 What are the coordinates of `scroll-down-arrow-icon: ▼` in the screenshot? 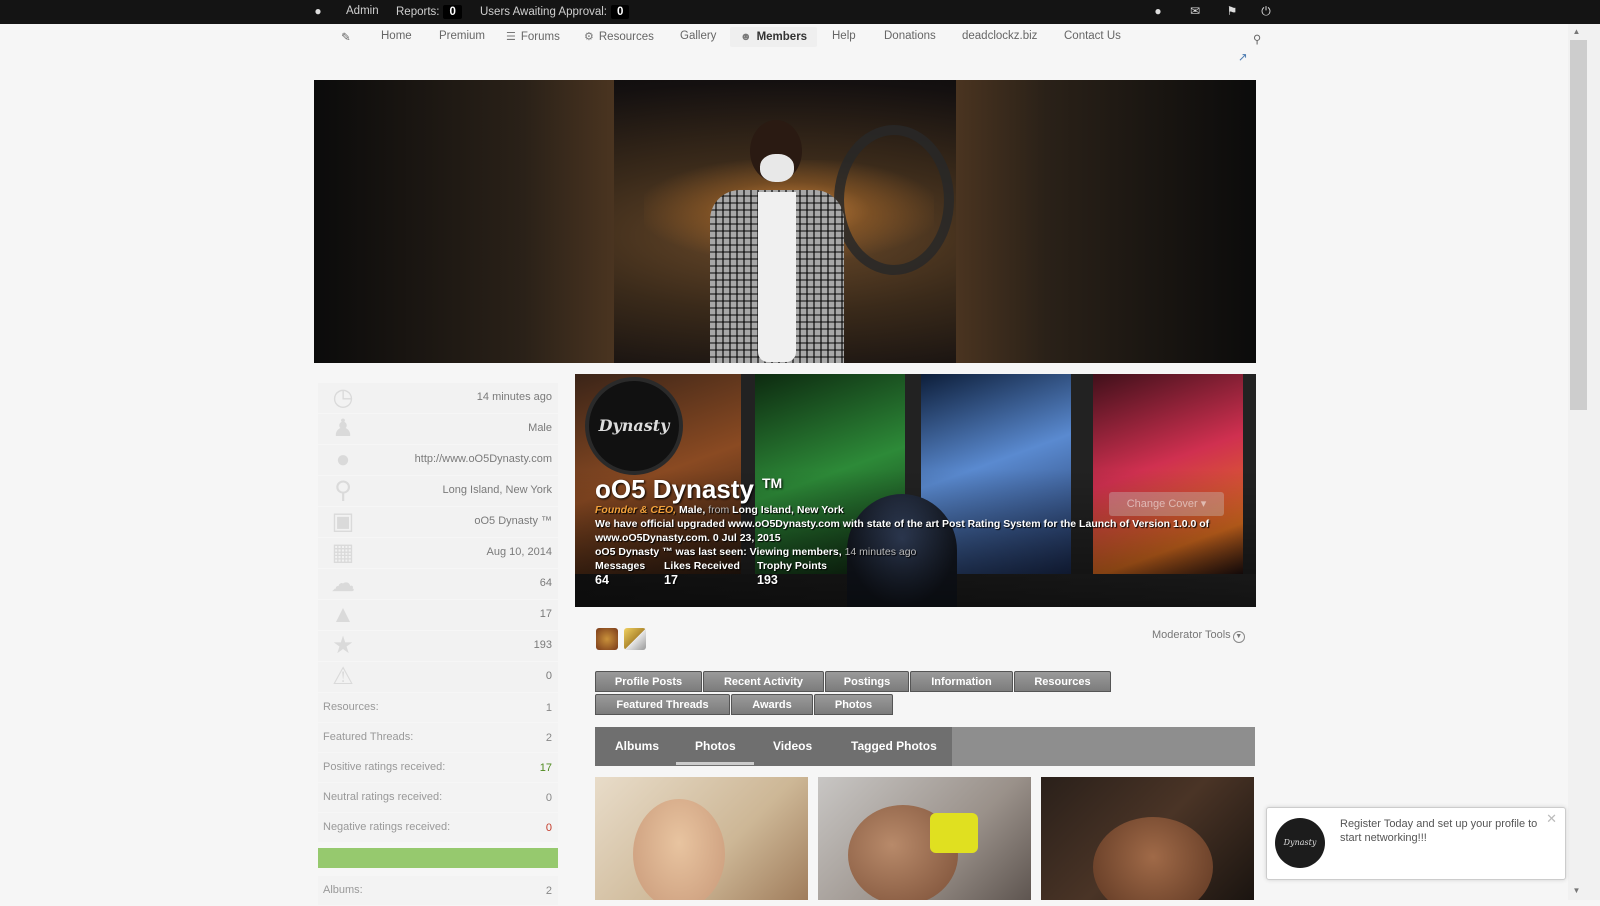 It's located at (1576, 892).